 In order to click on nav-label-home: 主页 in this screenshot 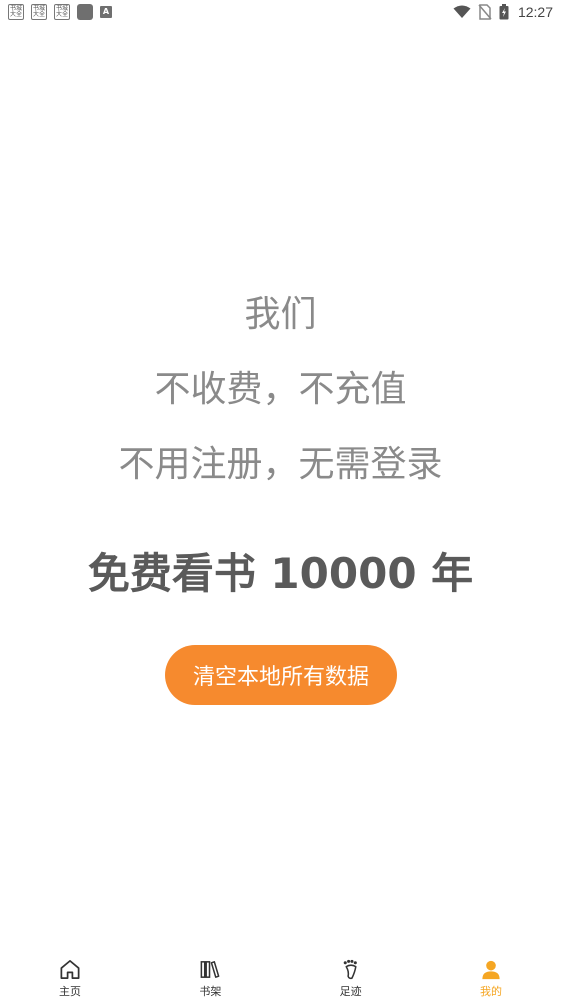, I will do `click(70, 991)`.